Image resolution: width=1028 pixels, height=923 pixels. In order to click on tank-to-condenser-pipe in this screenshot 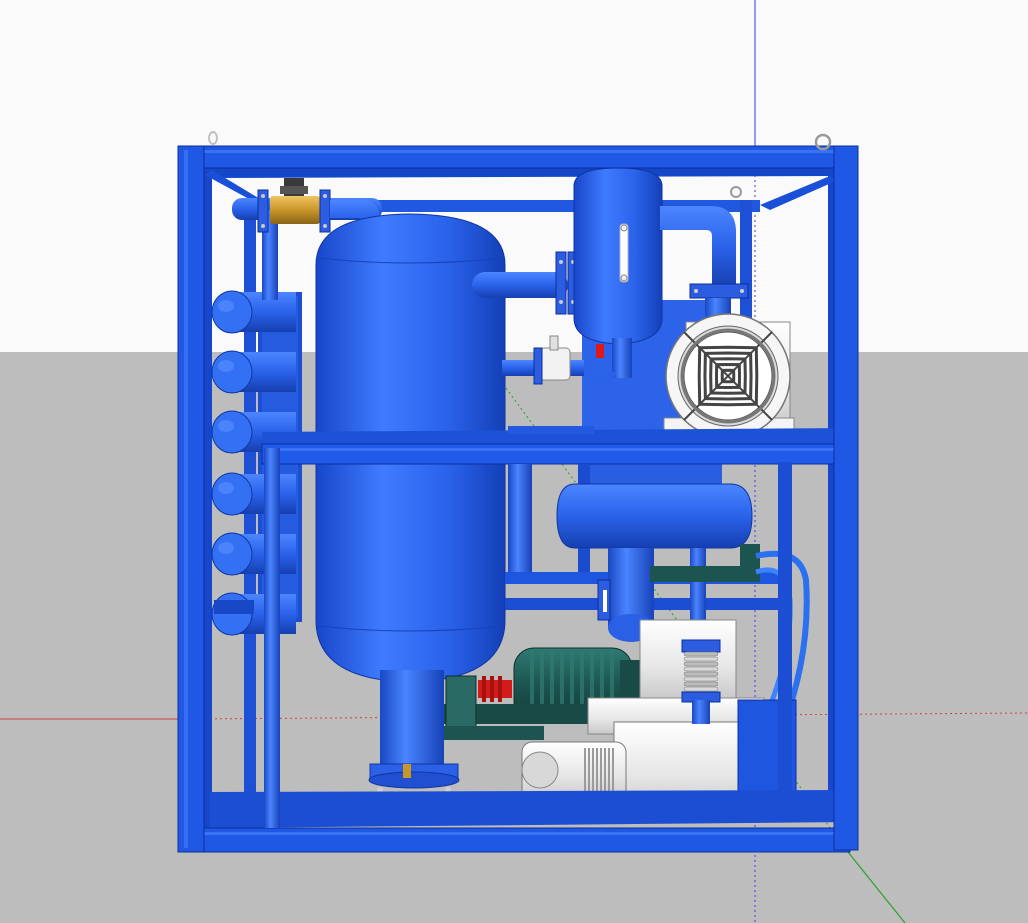, I will do `click(520, 285)`.